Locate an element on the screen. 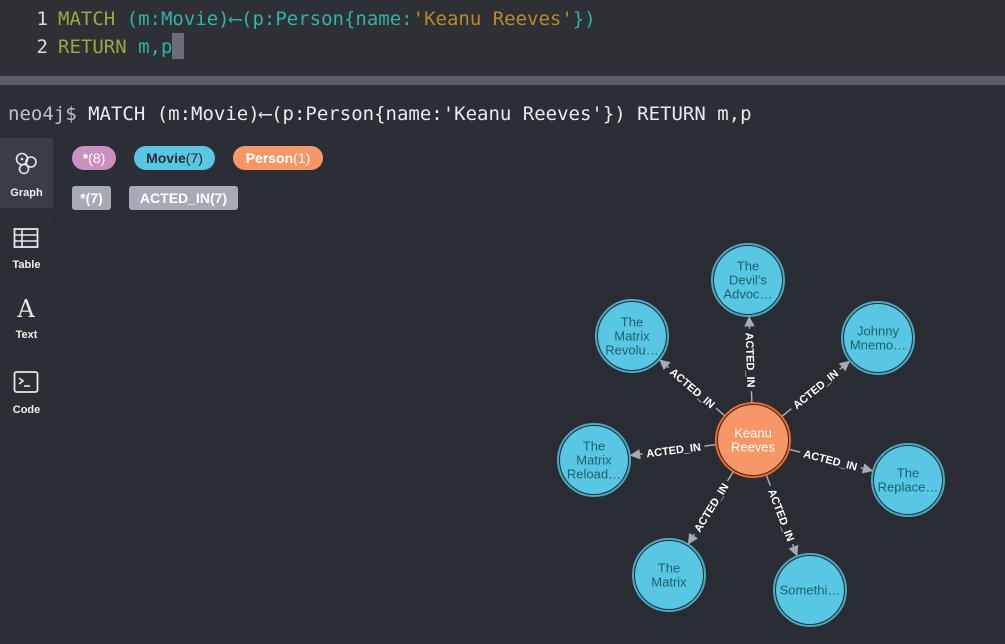  code-pattern: (m:Movie)⟵(p:Person{name: is located at coordinates (264, 19).